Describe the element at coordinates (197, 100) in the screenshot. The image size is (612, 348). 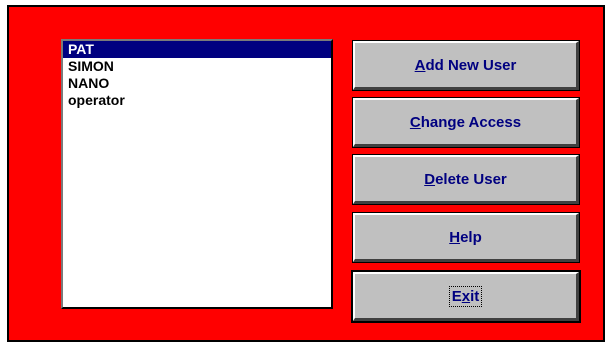
I see `user-list-item-operator: operator` at that location.